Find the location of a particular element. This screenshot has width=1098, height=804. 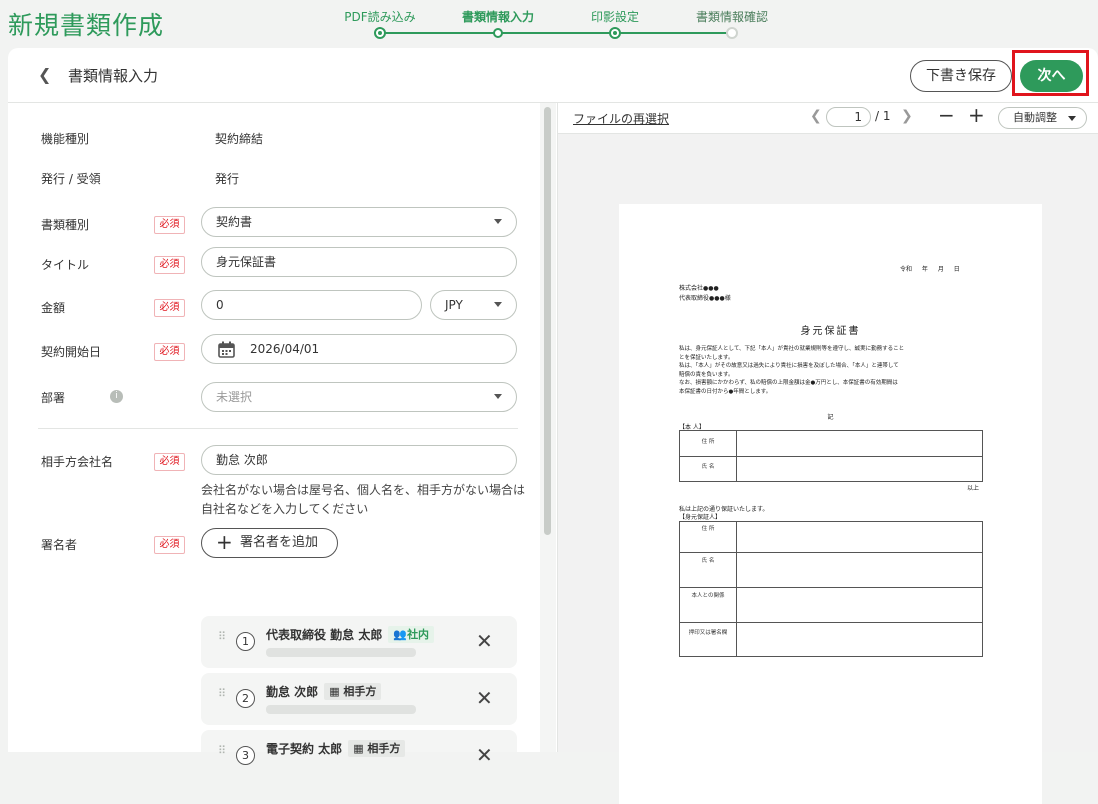

signer-number: 3 is located at coordinates (245, 755).